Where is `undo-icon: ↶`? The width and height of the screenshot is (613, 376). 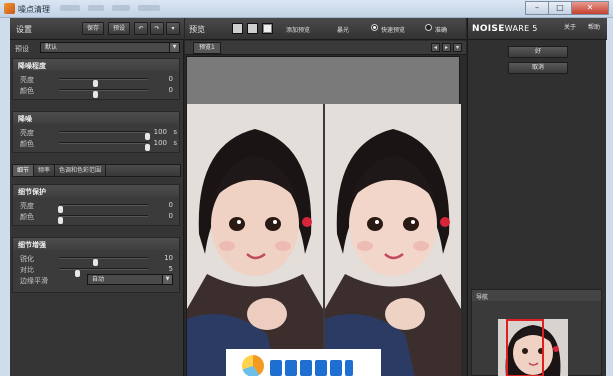
undo-icon: ↶ is located at coordinates (141, 28).